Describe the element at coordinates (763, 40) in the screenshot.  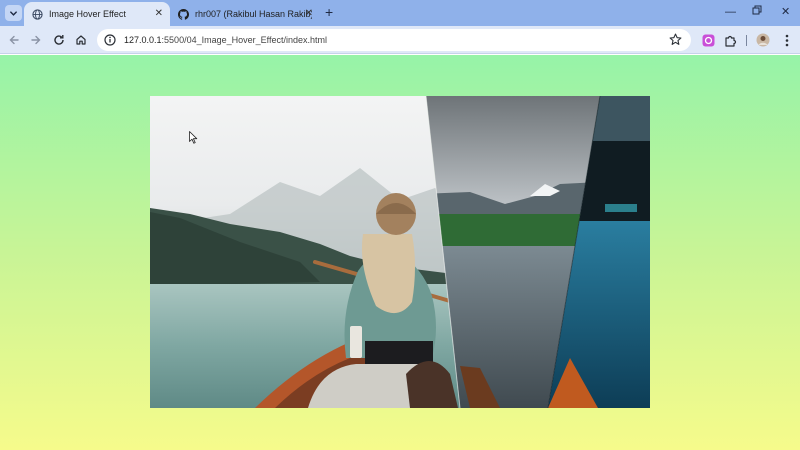
I see `profile-avatar-icon` at that location.